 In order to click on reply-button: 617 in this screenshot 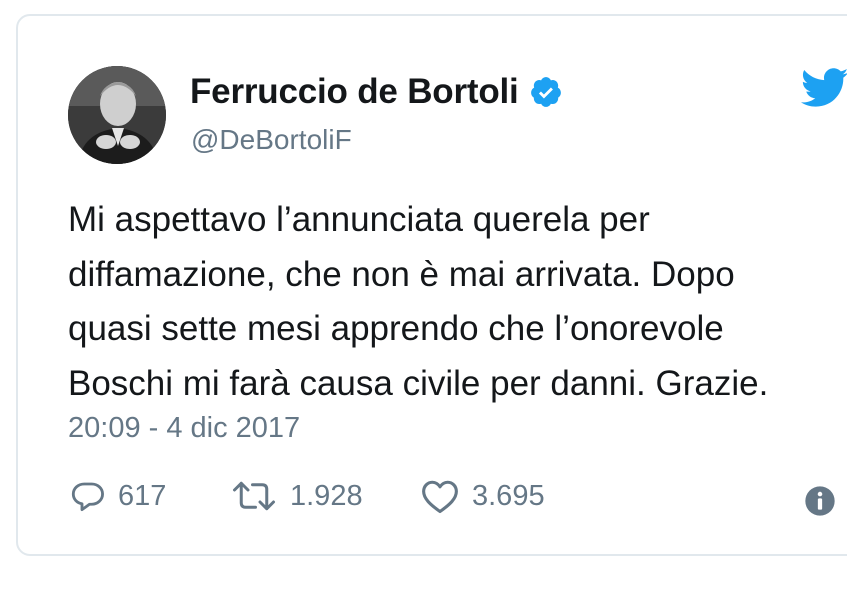, I will do `click(150, 496)`.